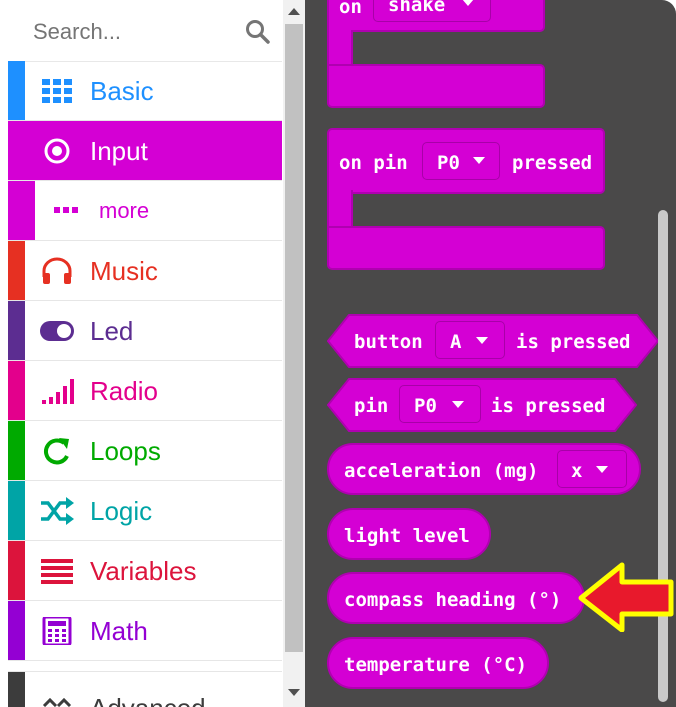  I want to click on highlight-arrow-icon, so click(626, 597).